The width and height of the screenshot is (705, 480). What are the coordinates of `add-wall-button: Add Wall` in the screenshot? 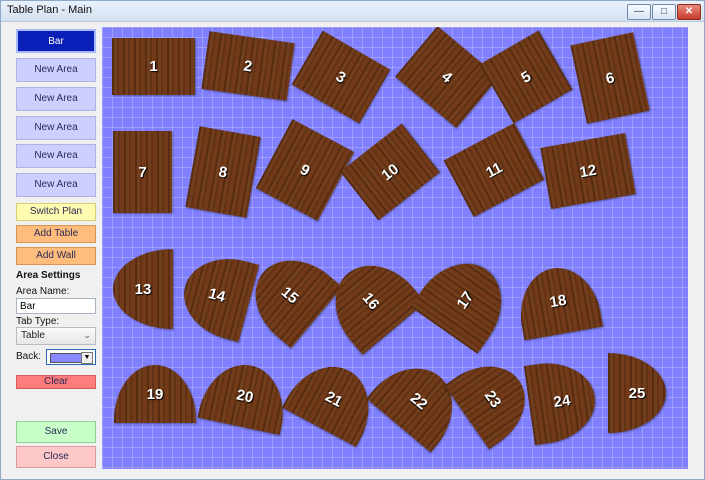 It's located at (56, 256).